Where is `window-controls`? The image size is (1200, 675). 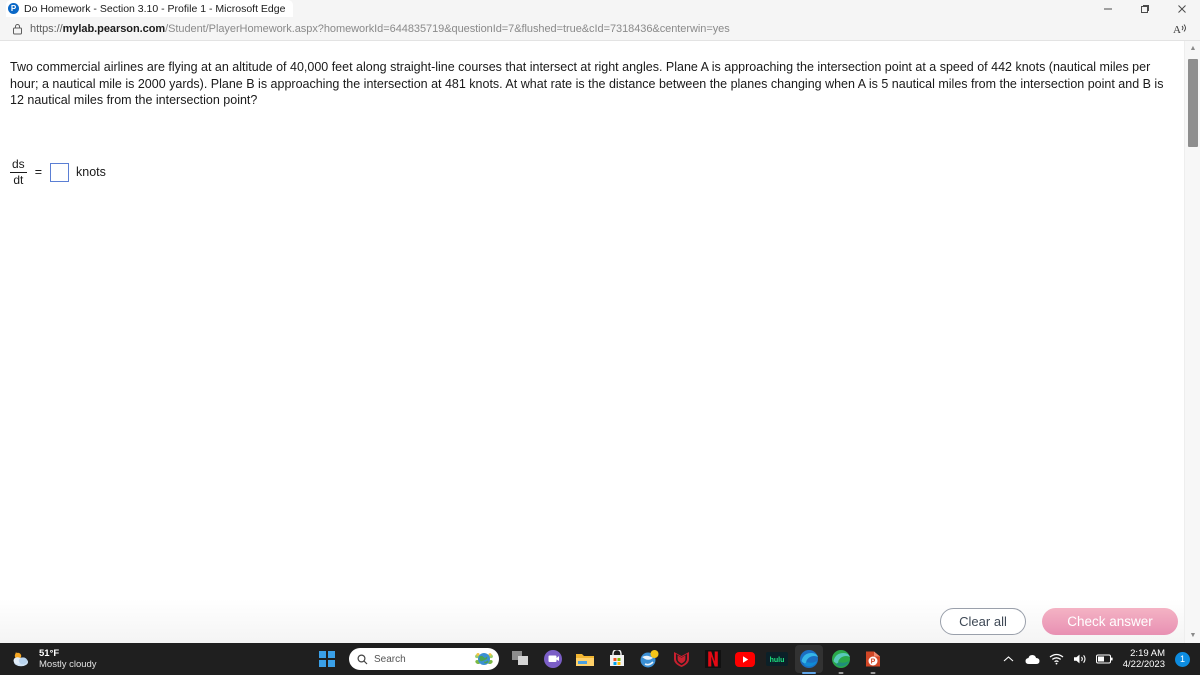 window-controls is located at coordinates (1144, 8).